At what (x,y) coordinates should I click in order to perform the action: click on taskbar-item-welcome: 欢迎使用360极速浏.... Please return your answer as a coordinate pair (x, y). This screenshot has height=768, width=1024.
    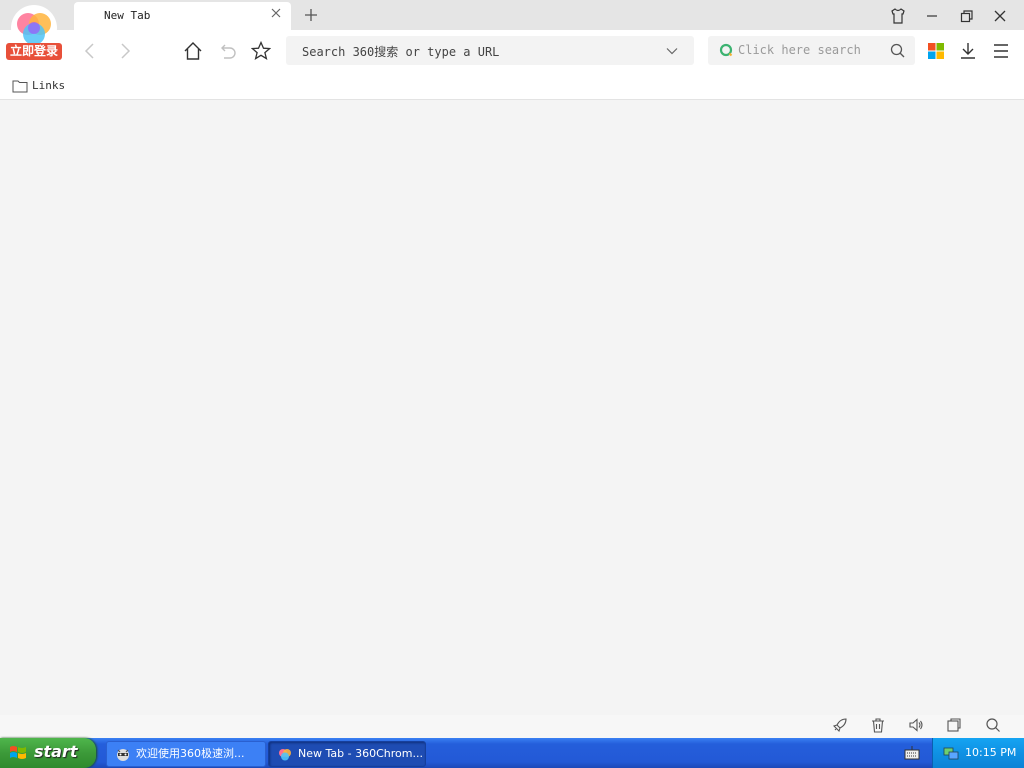
    Looking at the image, I should click on (186, 754).